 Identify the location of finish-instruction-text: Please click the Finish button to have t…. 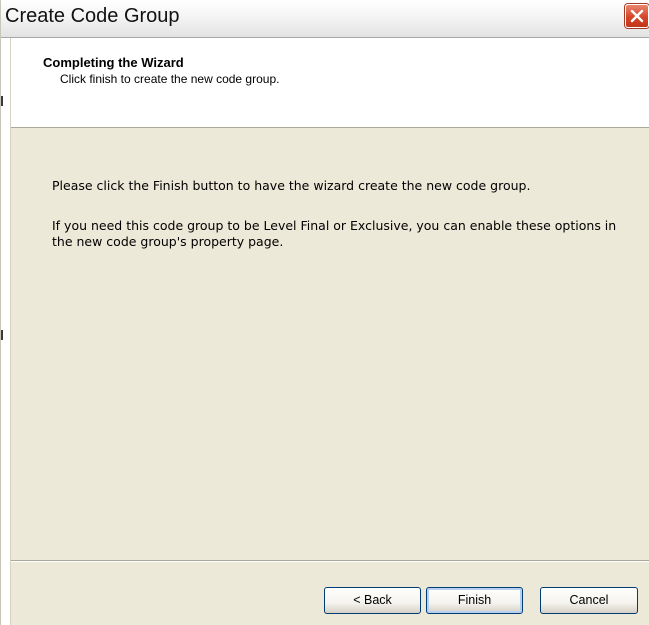
(291, 185).